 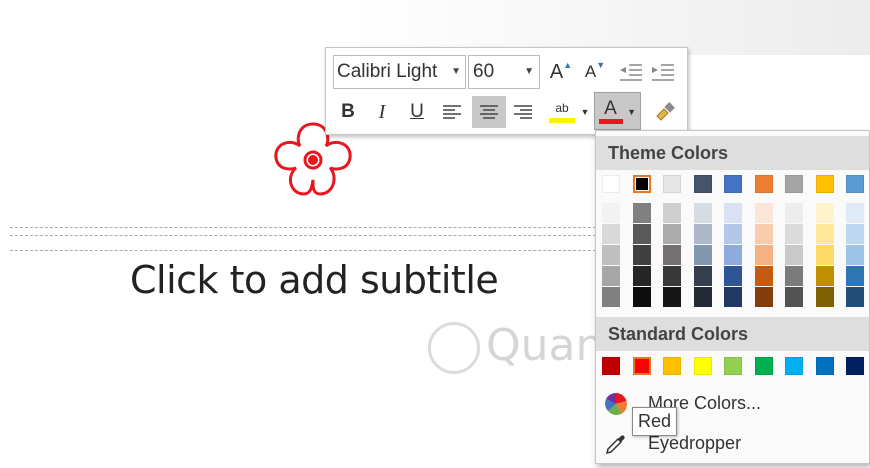 I want to click on italic-button: I, so click(x=382, y=112).